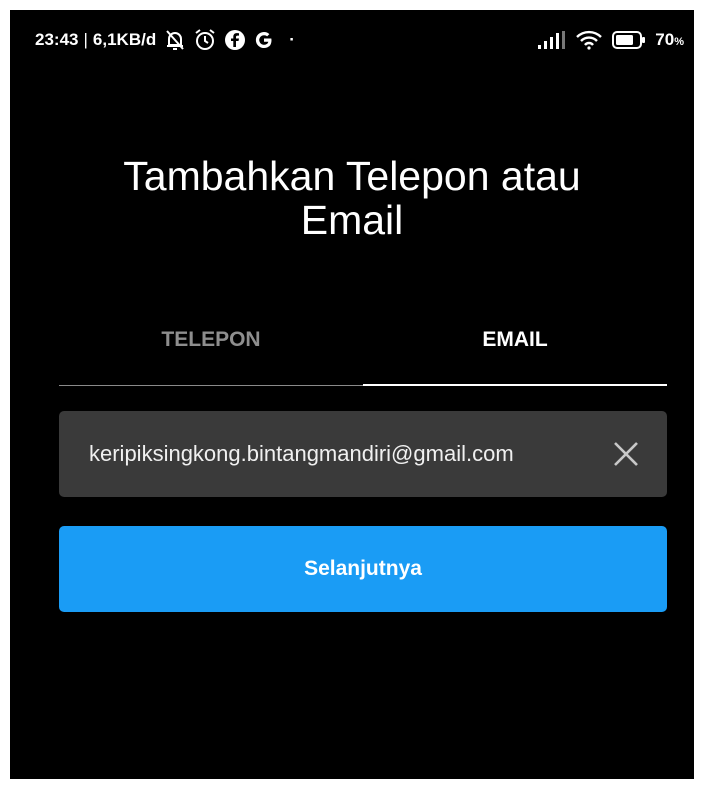  Describe the element at coordinates (352, 40) in the screenshot. I see `status-bar: 23:43 | 6,1KB/d · 70%` at that location.